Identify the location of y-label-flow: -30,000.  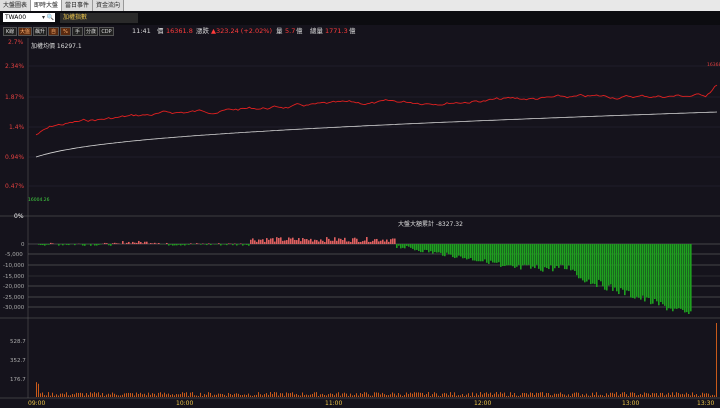
(14, 308).